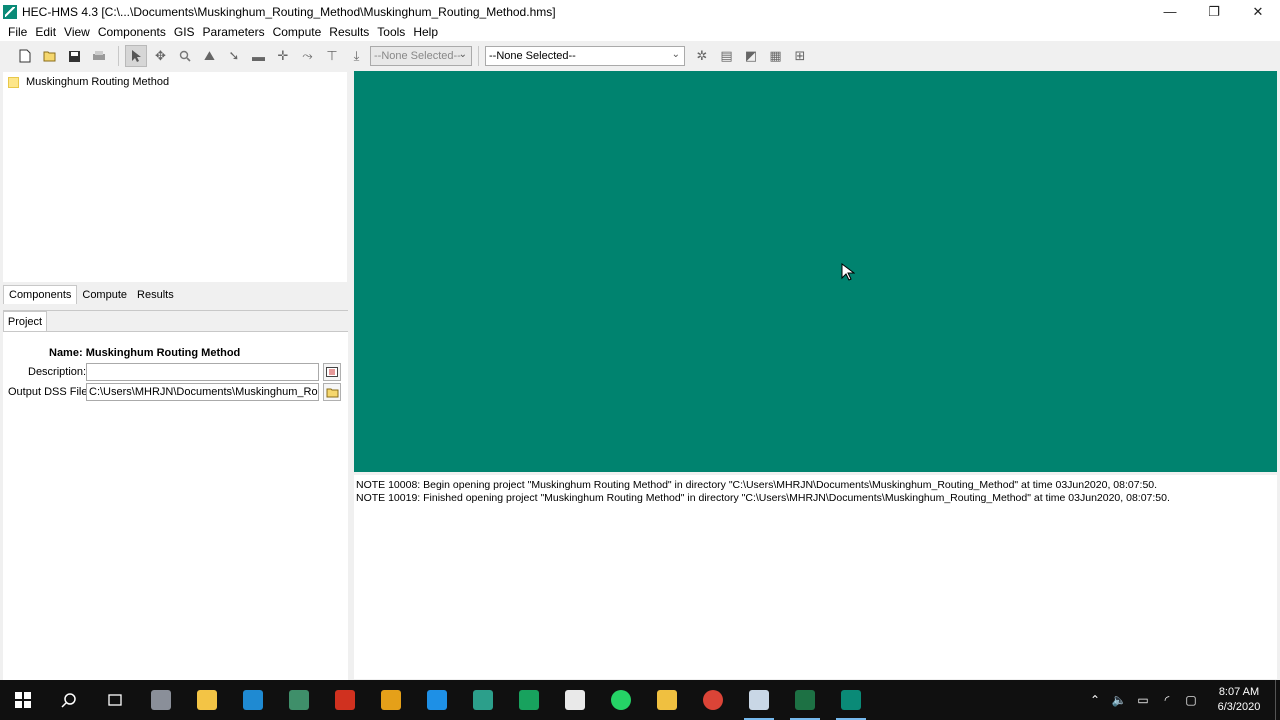  Describe the element at coordinates (45, 32) in the screenshot. I see `menu-edit: Edit` at that location.